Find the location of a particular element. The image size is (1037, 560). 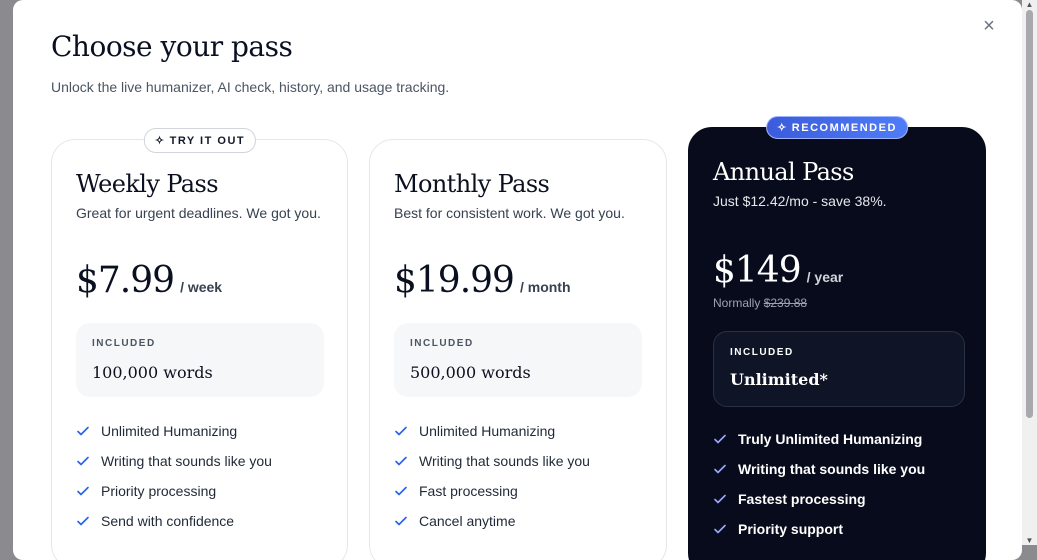

price-amount: $19.99 is located at coordinates (454, 280).